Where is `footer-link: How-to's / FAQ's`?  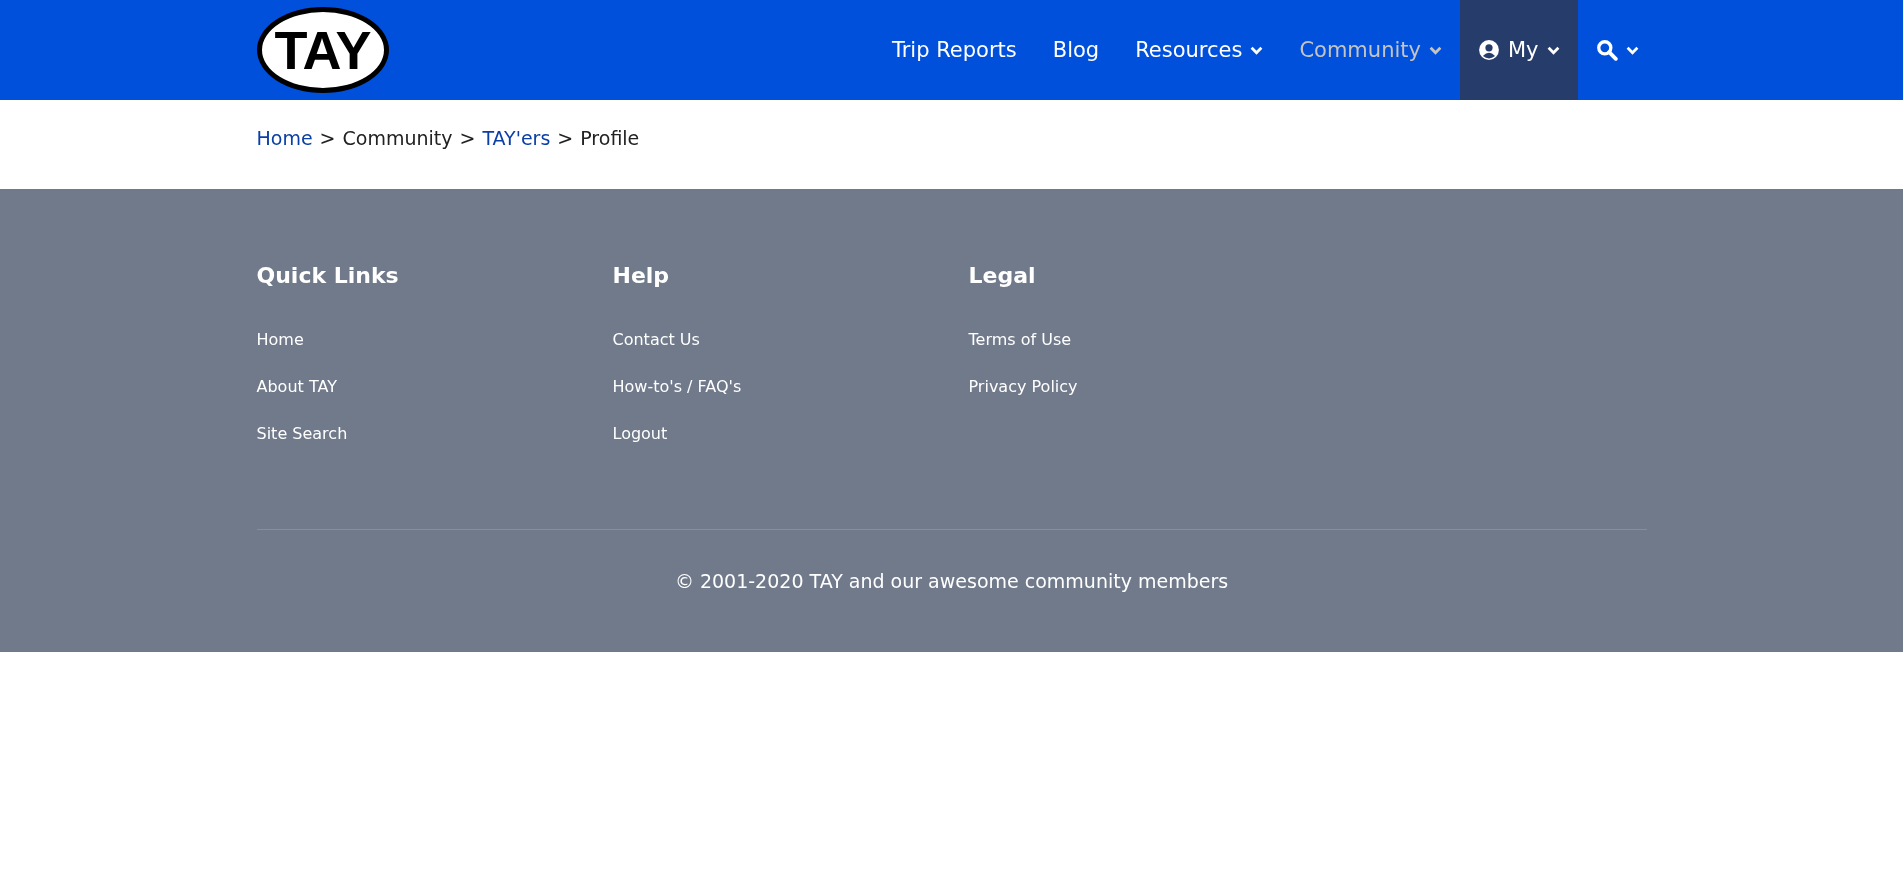 footer-link: How-to's / FAQ's is located at coordinates (677, 387).